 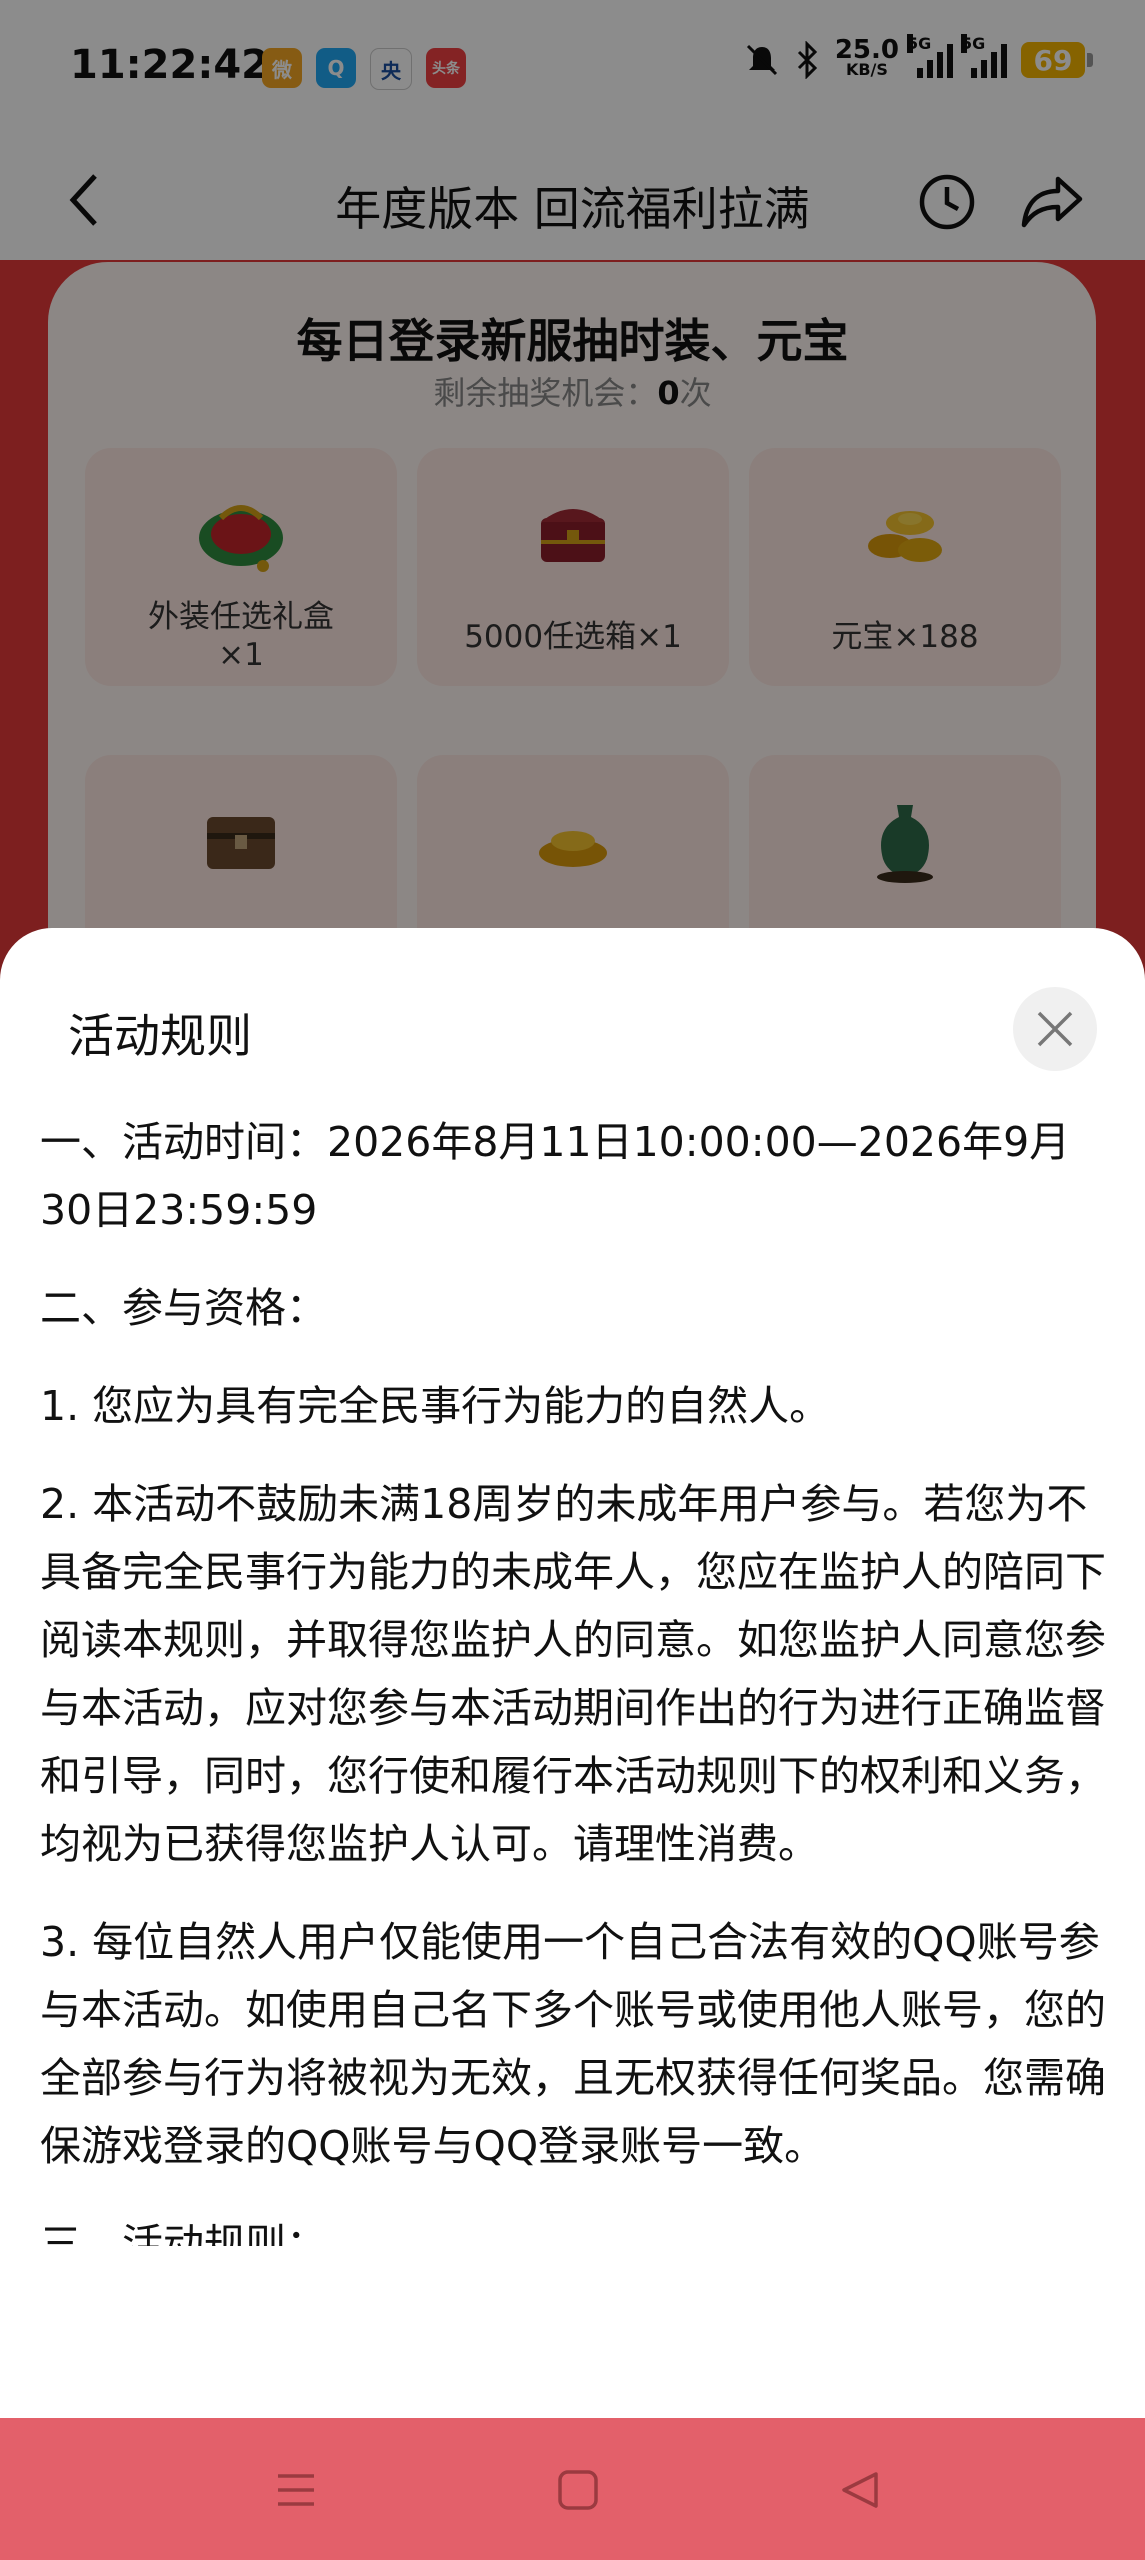 What do you see at coordinates (183, 2233) in the screenshot?
I see `rule-paragraph: 三、活动规则：` at bounding box center [183, 2233].